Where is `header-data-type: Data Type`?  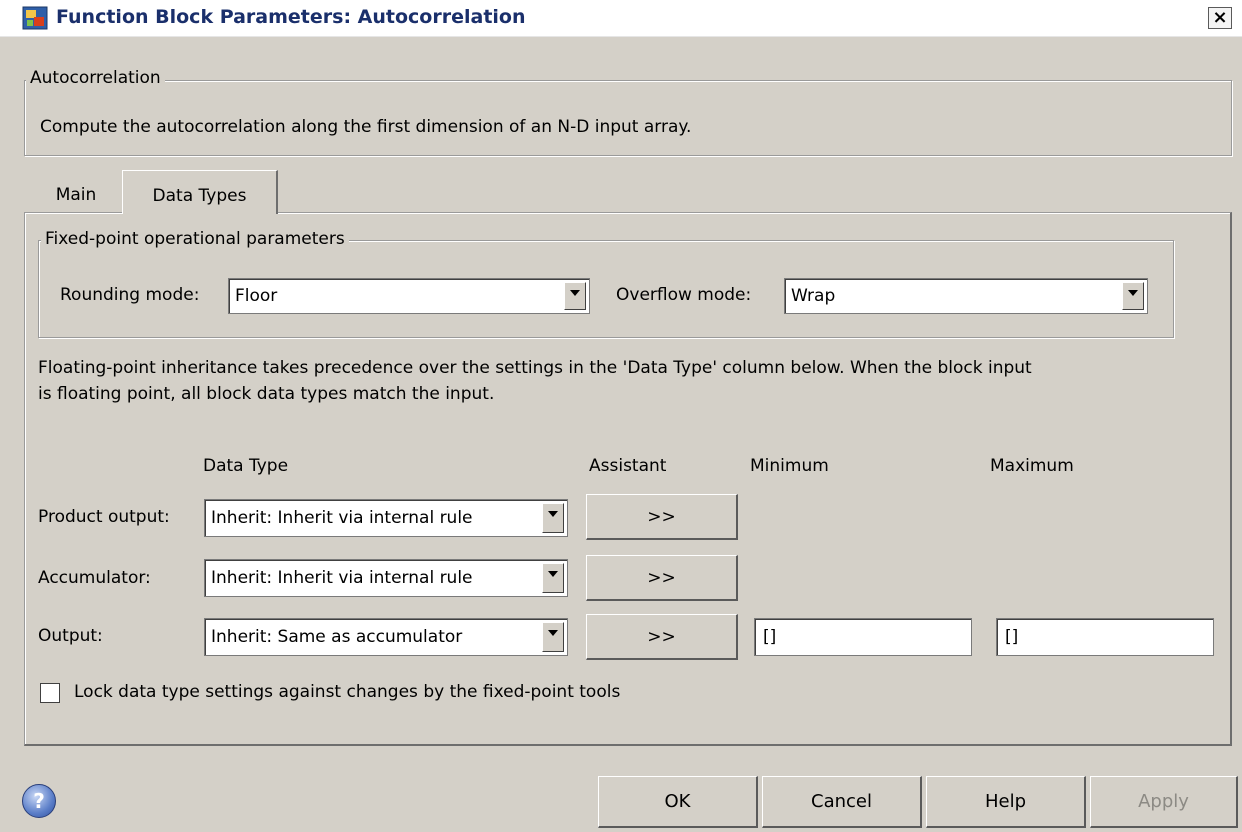 header-data-type: Data Type is located at coordinates (246, 466).